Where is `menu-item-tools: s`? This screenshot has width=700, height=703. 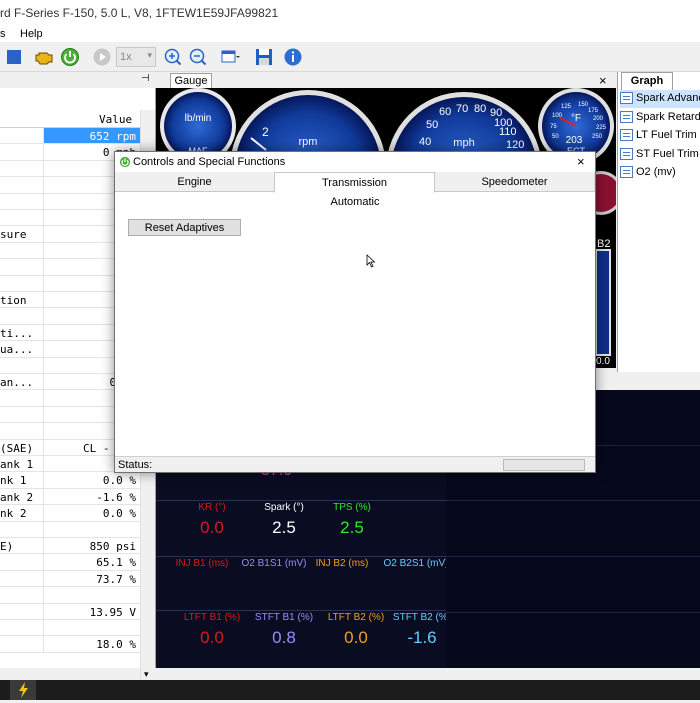 menu-item-tools: s is located at coordinates (3, 34).